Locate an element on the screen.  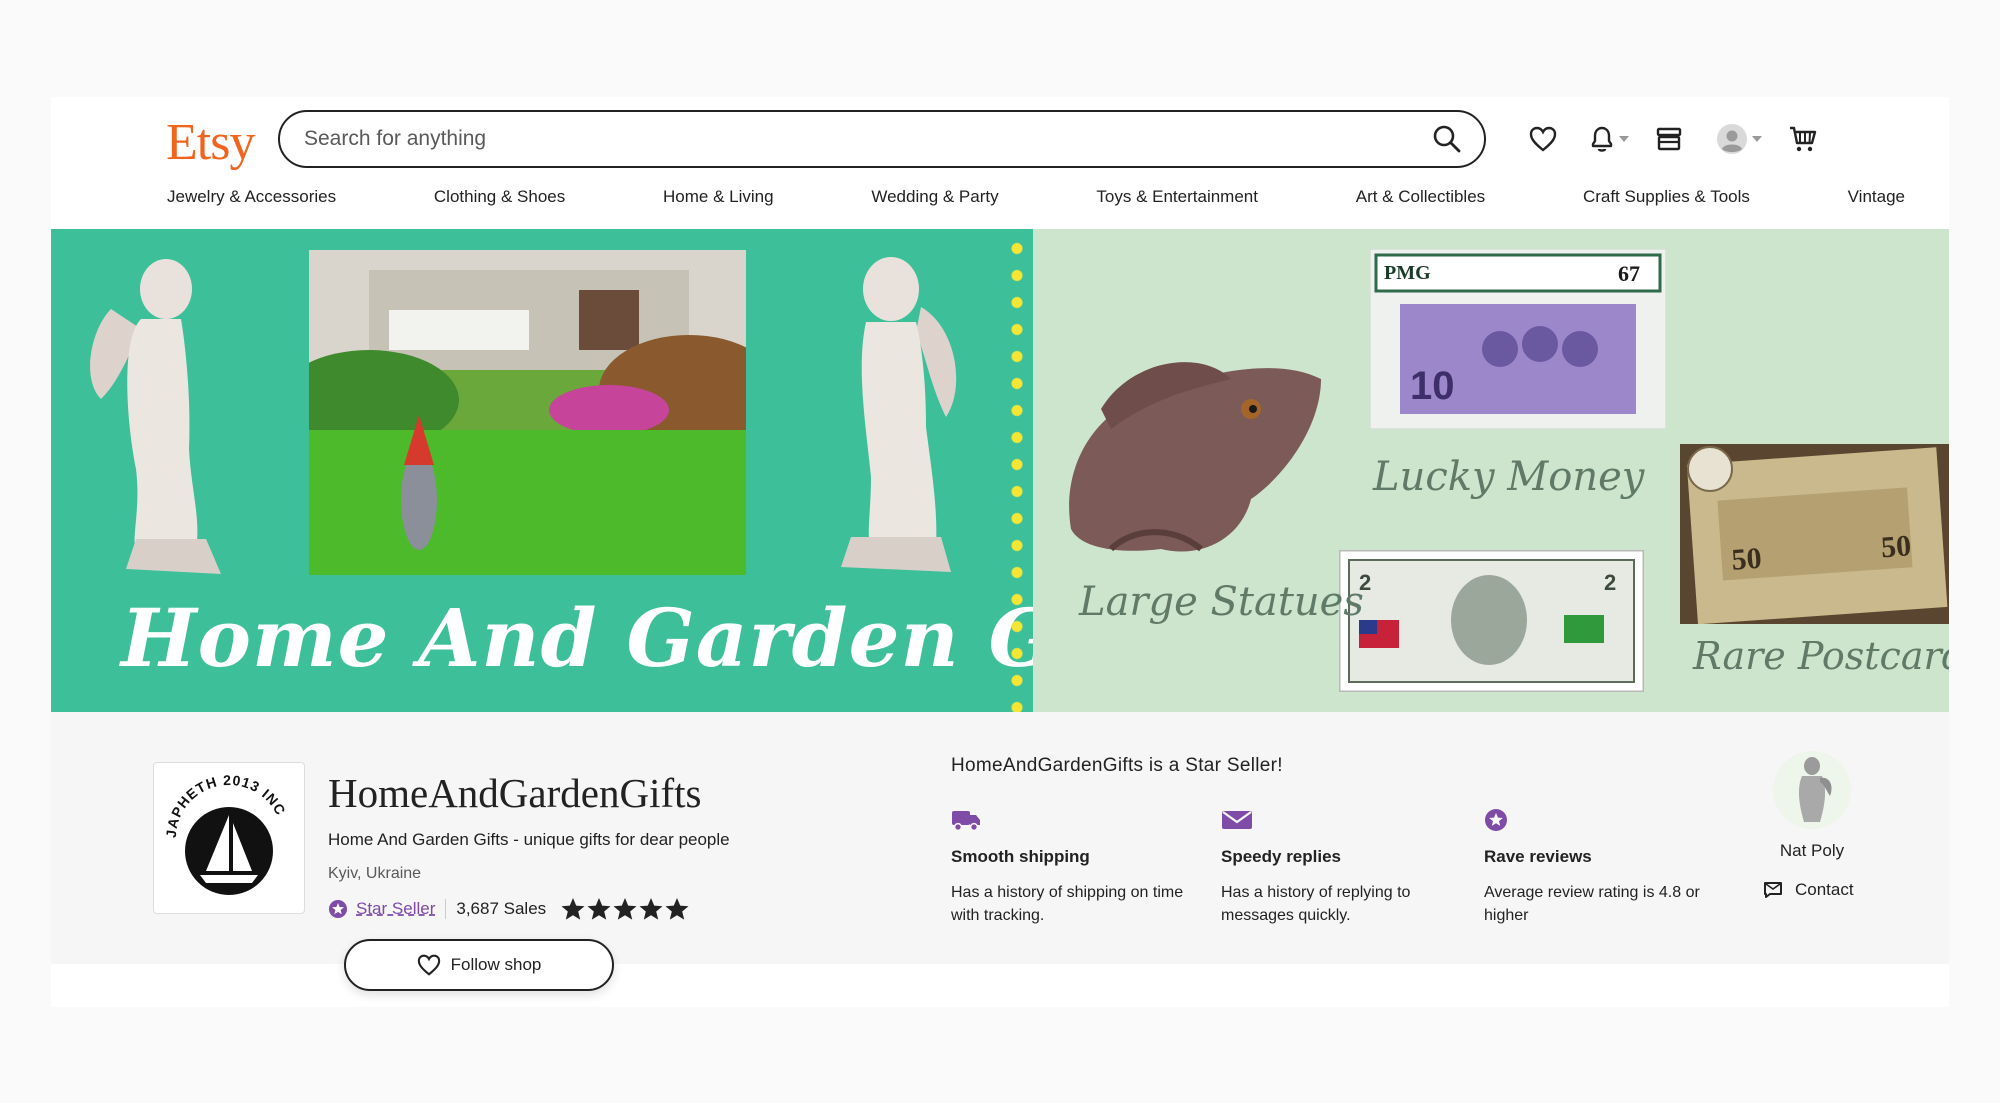
owner-avatar is located at coordinates (1812, 790).